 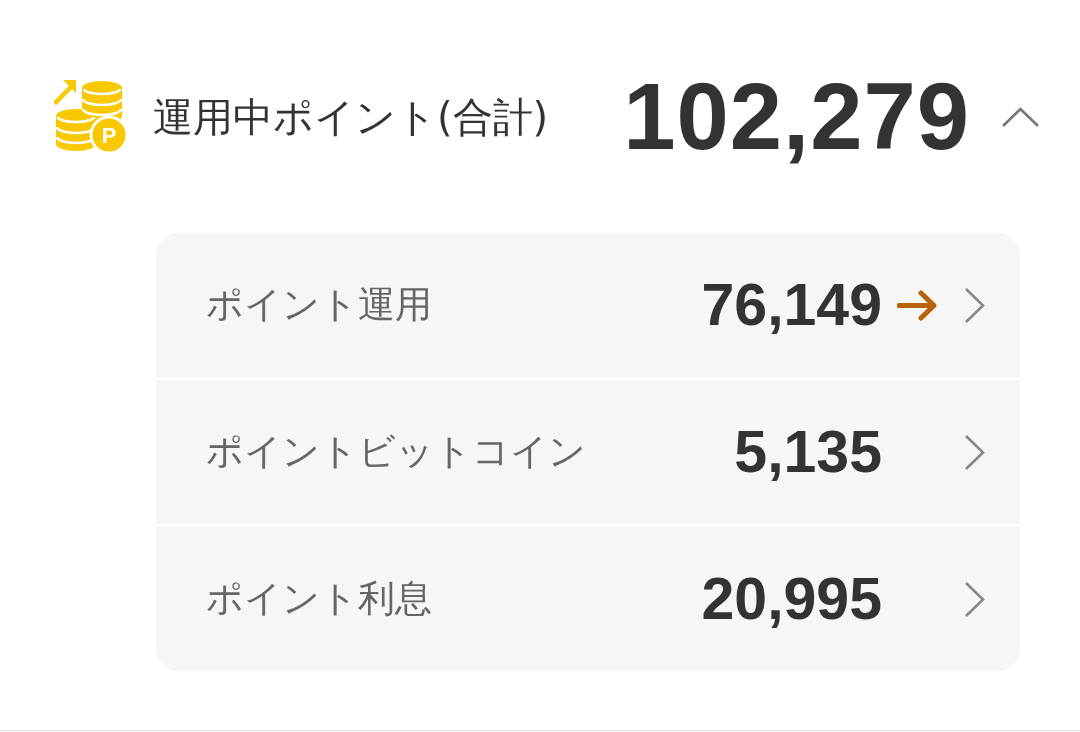 What do you see at coordinates (319, 305) in the screenshot?
I see `row-label: ポイント運用` at bounding box center [319, 305].